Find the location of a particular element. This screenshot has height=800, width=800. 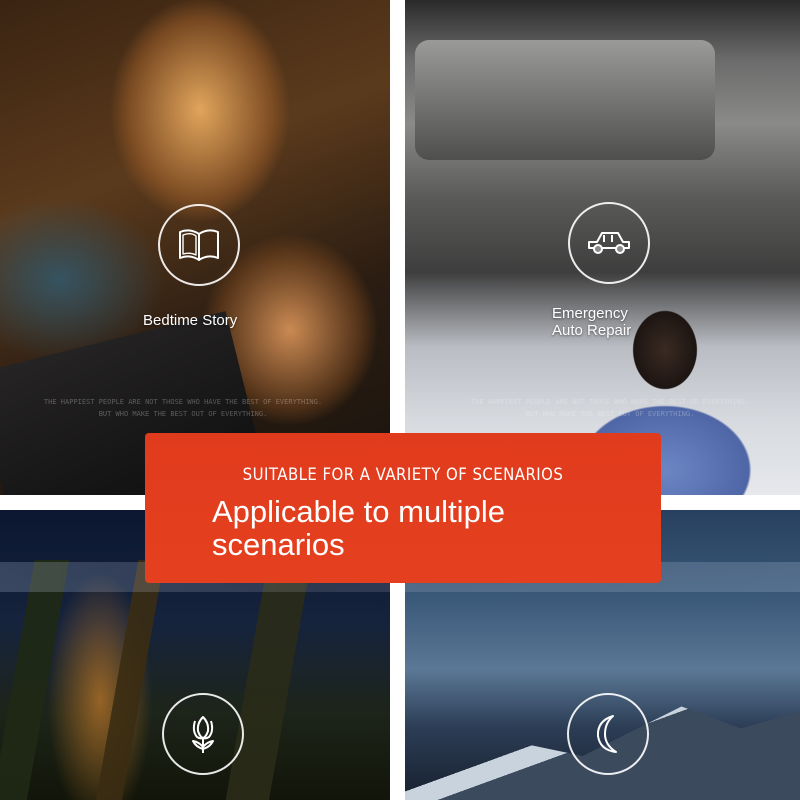

emergency-auto-repair-label-line1: Emergency is located at coordinates (590, 313).